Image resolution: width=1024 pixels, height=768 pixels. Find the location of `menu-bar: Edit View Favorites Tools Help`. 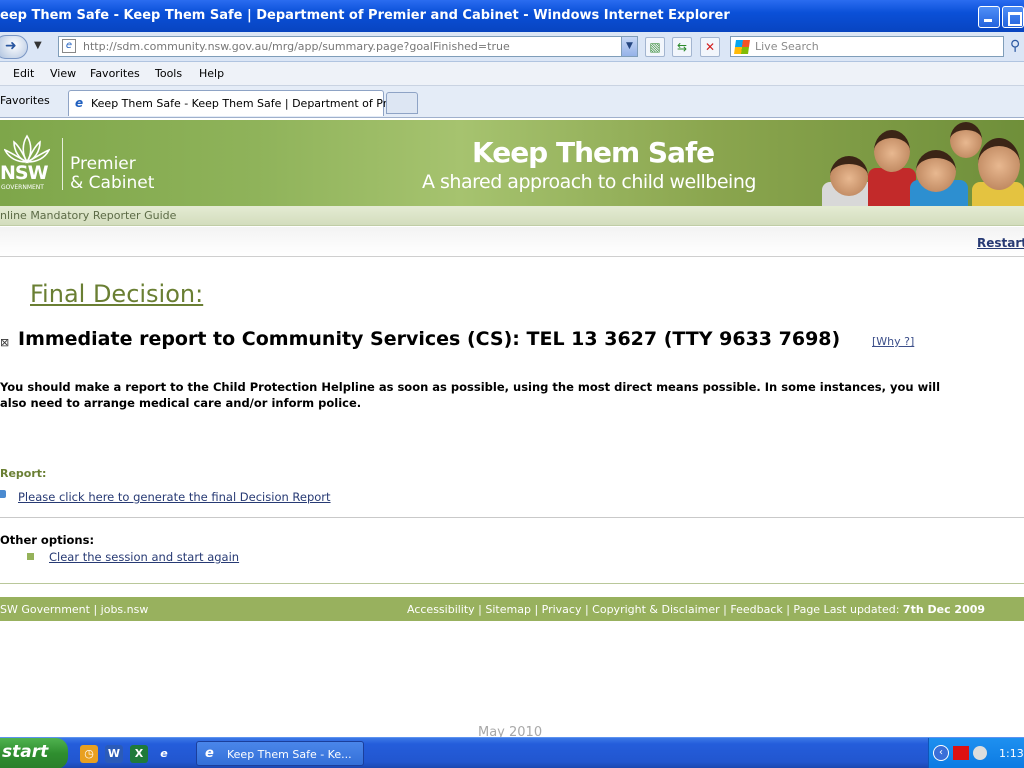

menu-bar: Edit View Favorites Tools Help is located at coordinates (512, 74).